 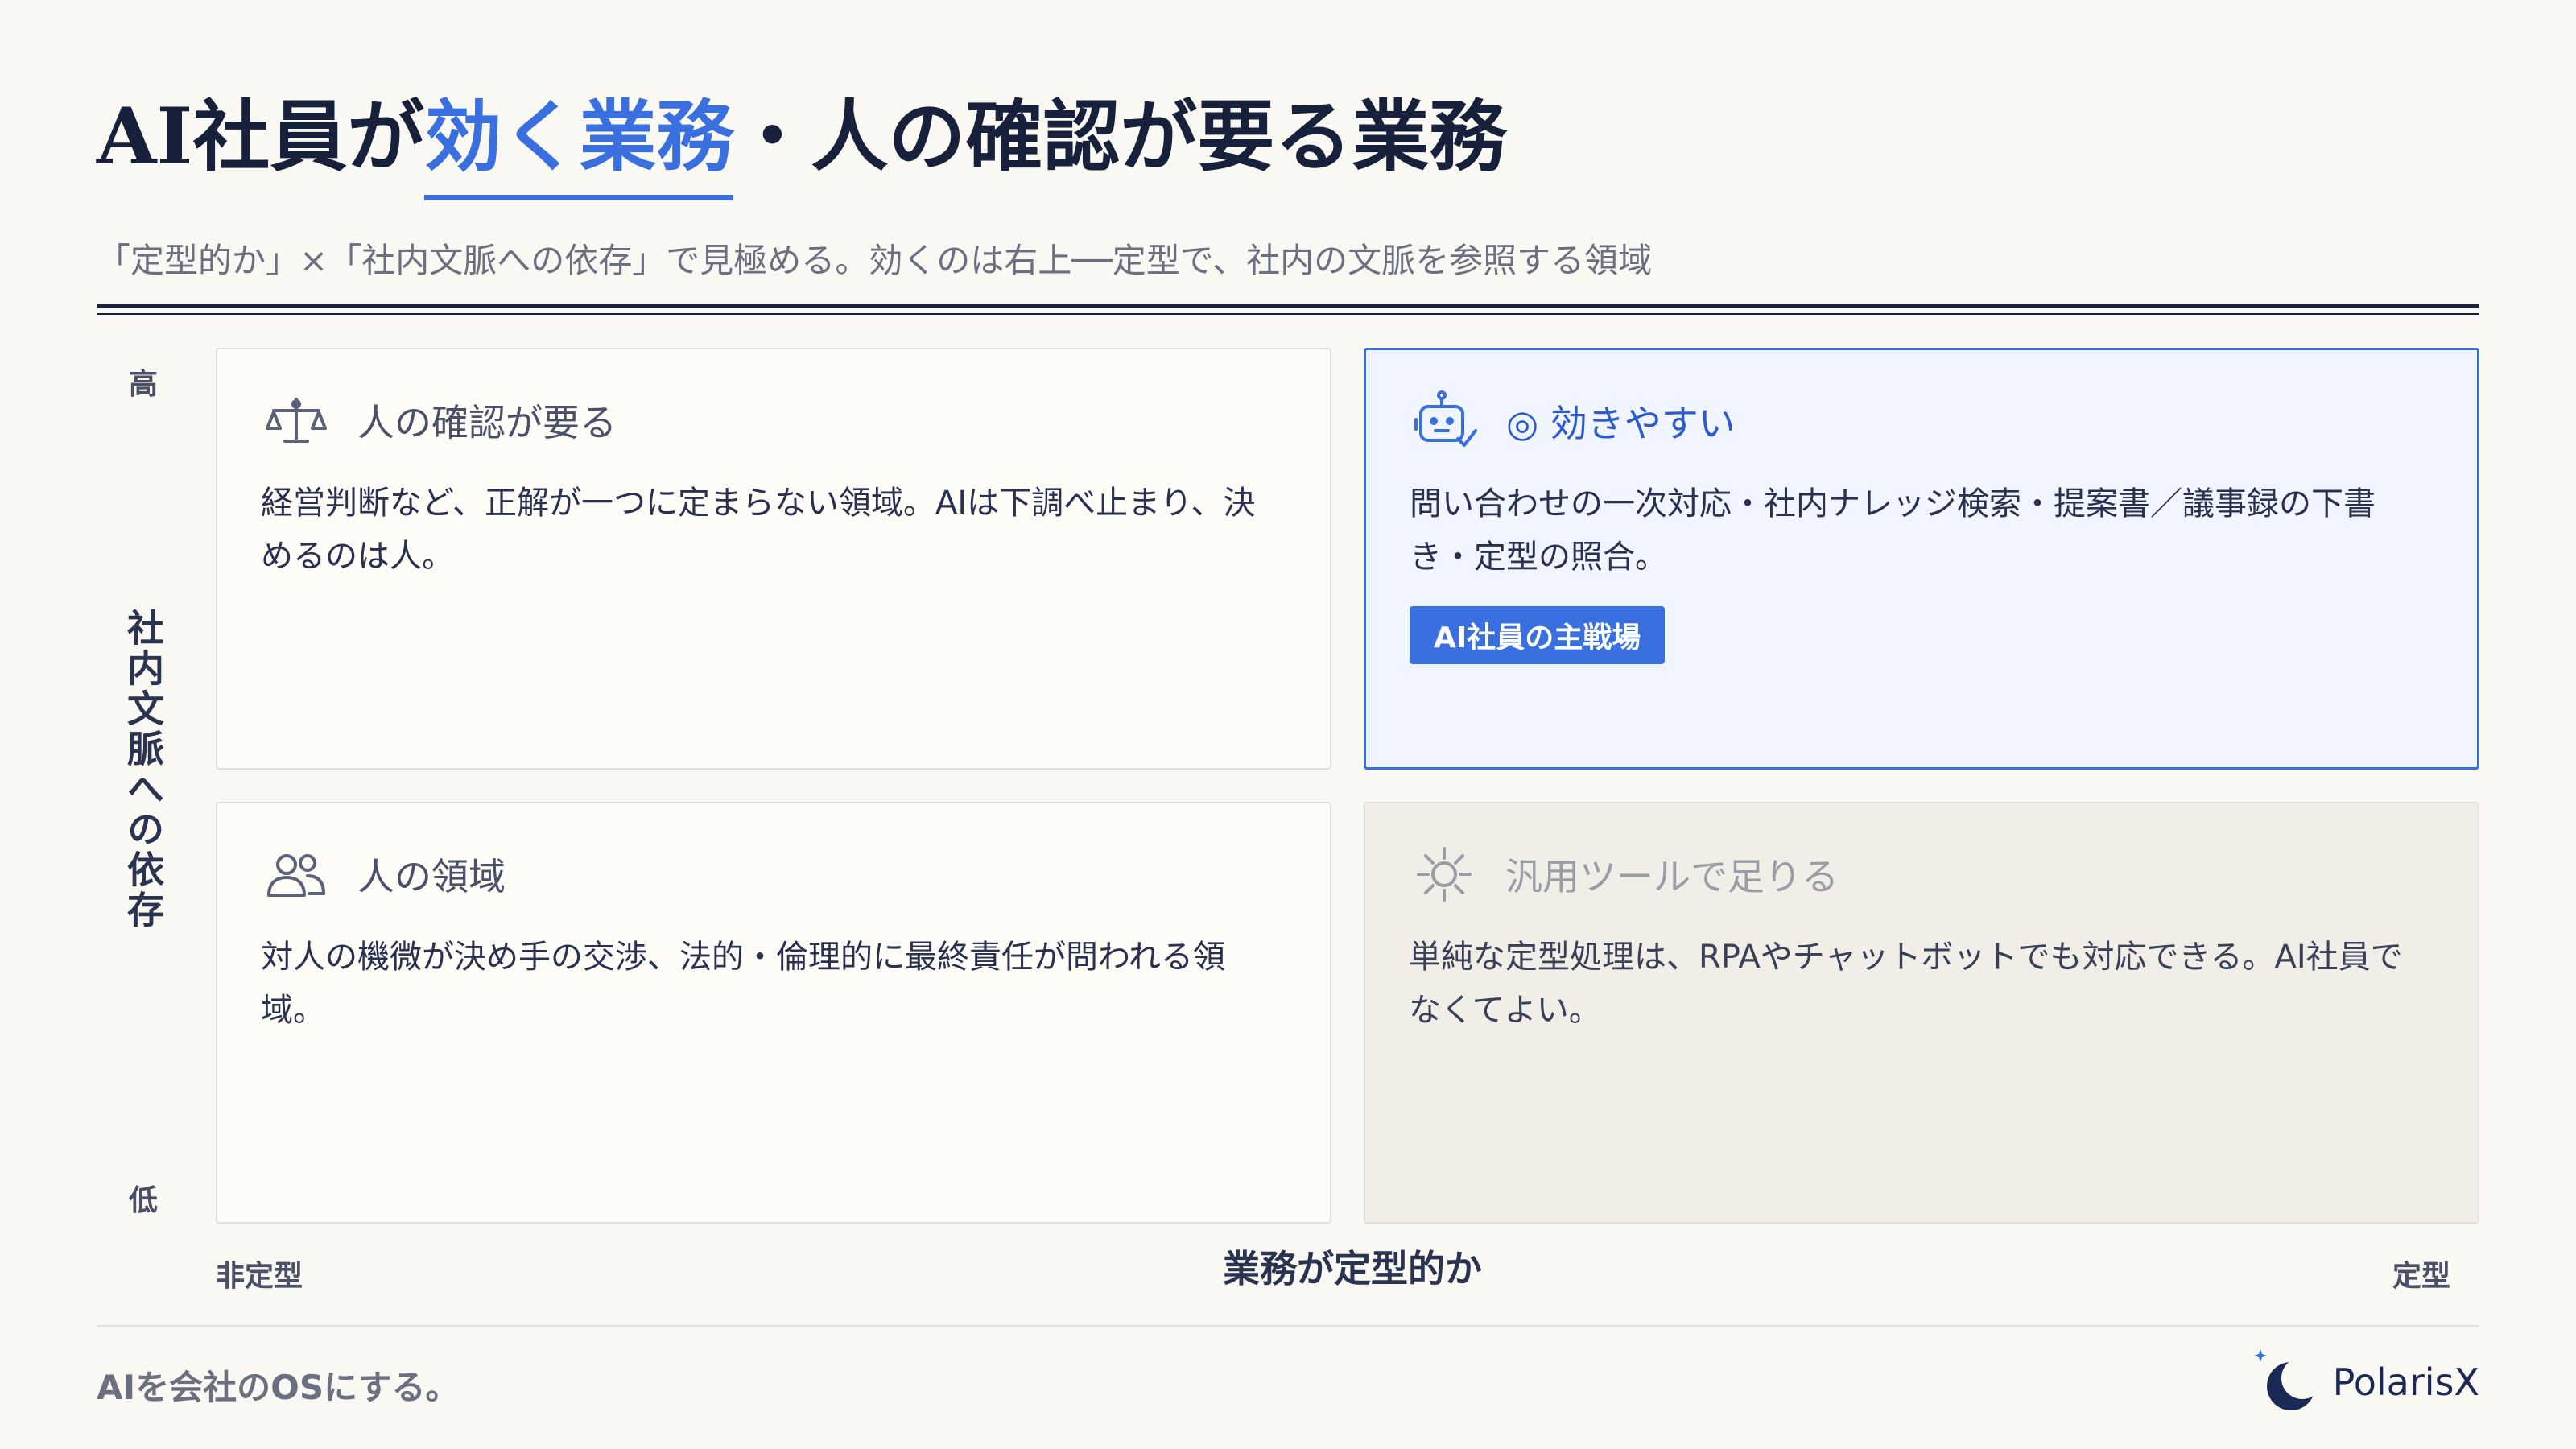 What do you see at coordinates (1621, 423) in the screenshot?
I see `quadrant-title: ◎ 効きやすい` at bounding box center [1621, 423].